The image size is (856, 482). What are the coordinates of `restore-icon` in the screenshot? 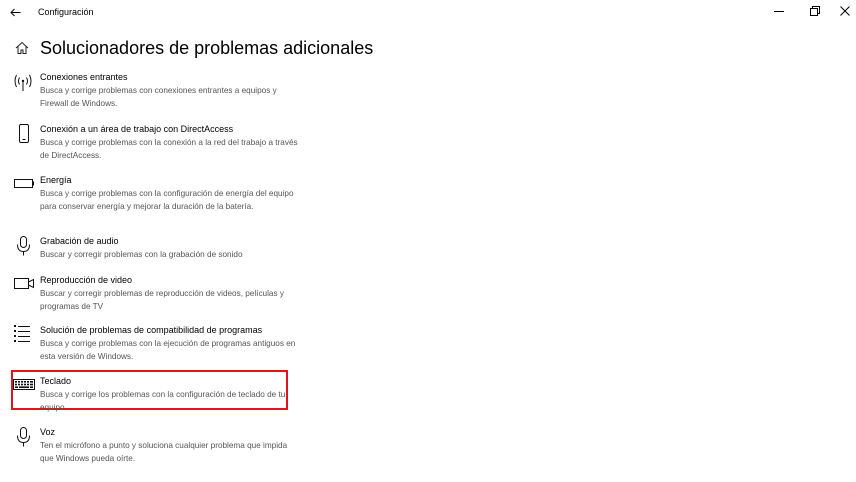 It's located at (815, 11).